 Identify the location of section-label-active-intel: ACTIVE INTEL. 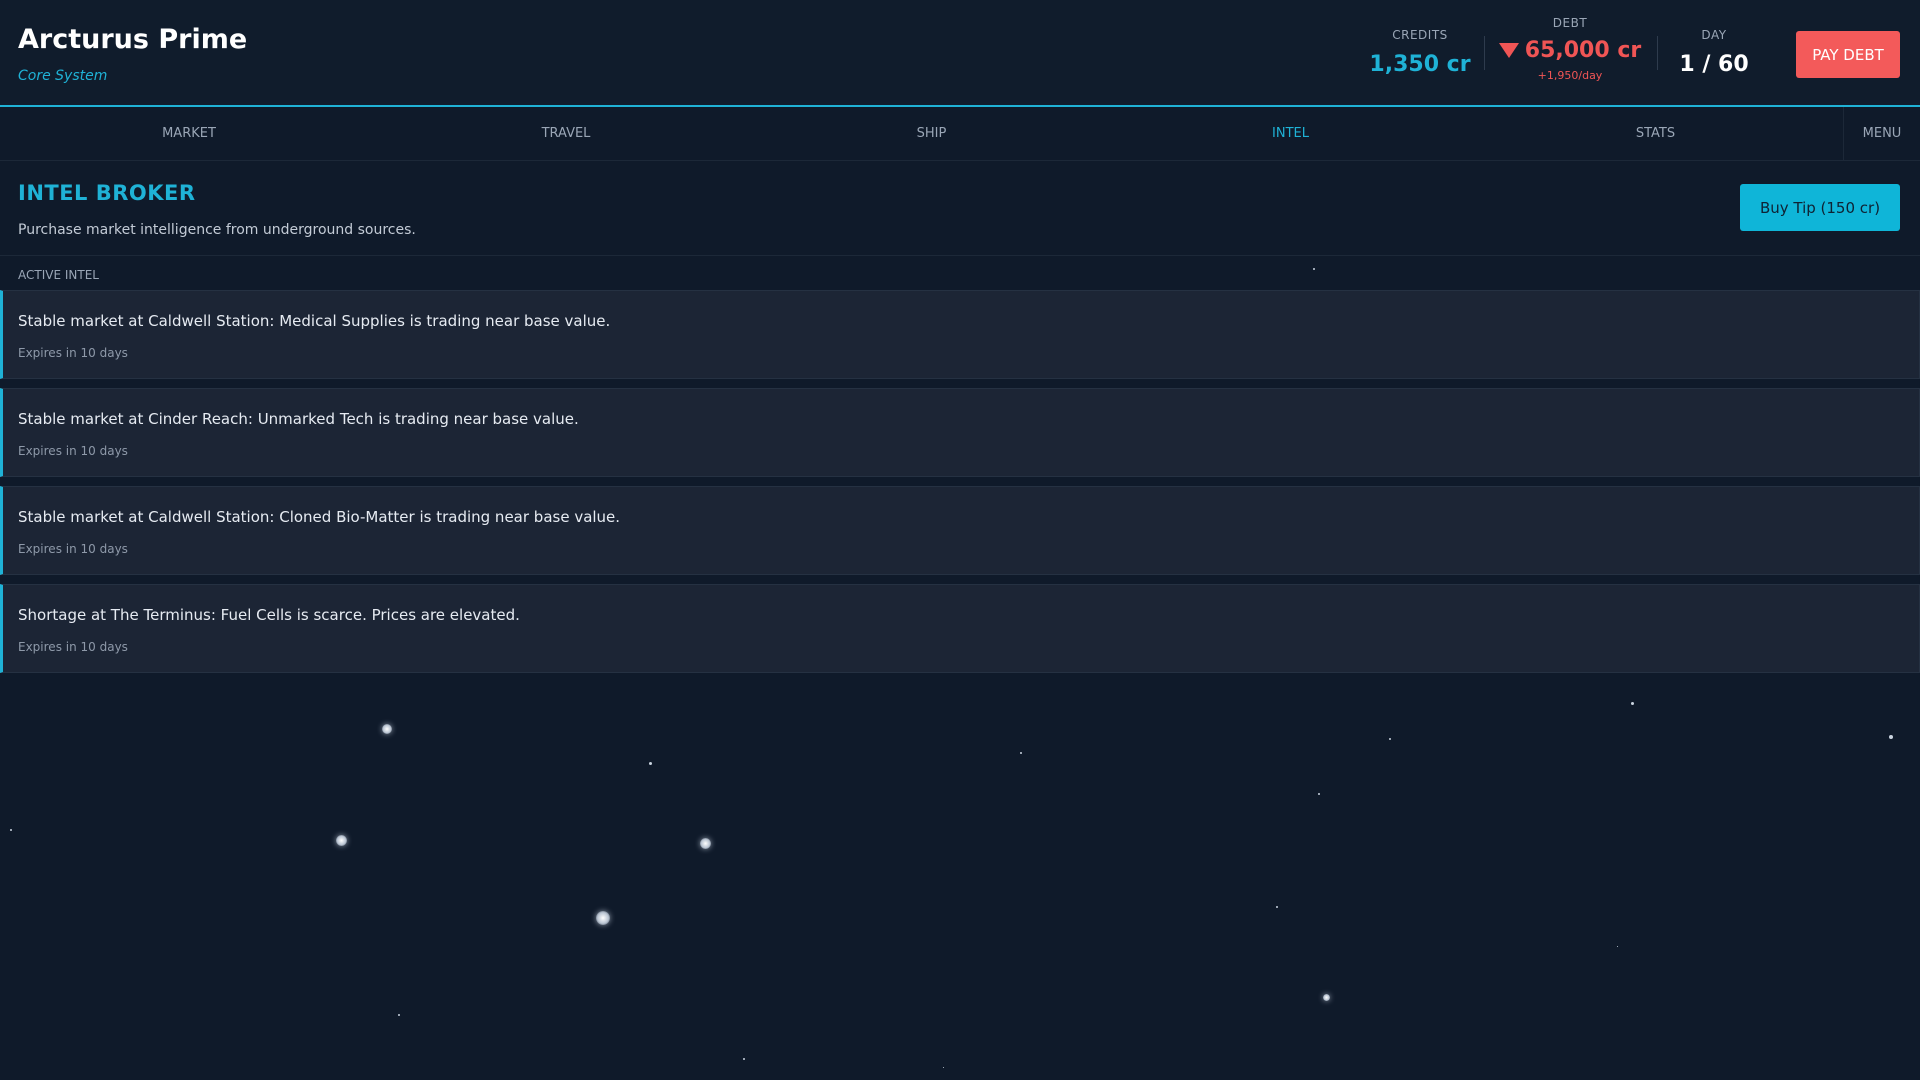
(58, 275).